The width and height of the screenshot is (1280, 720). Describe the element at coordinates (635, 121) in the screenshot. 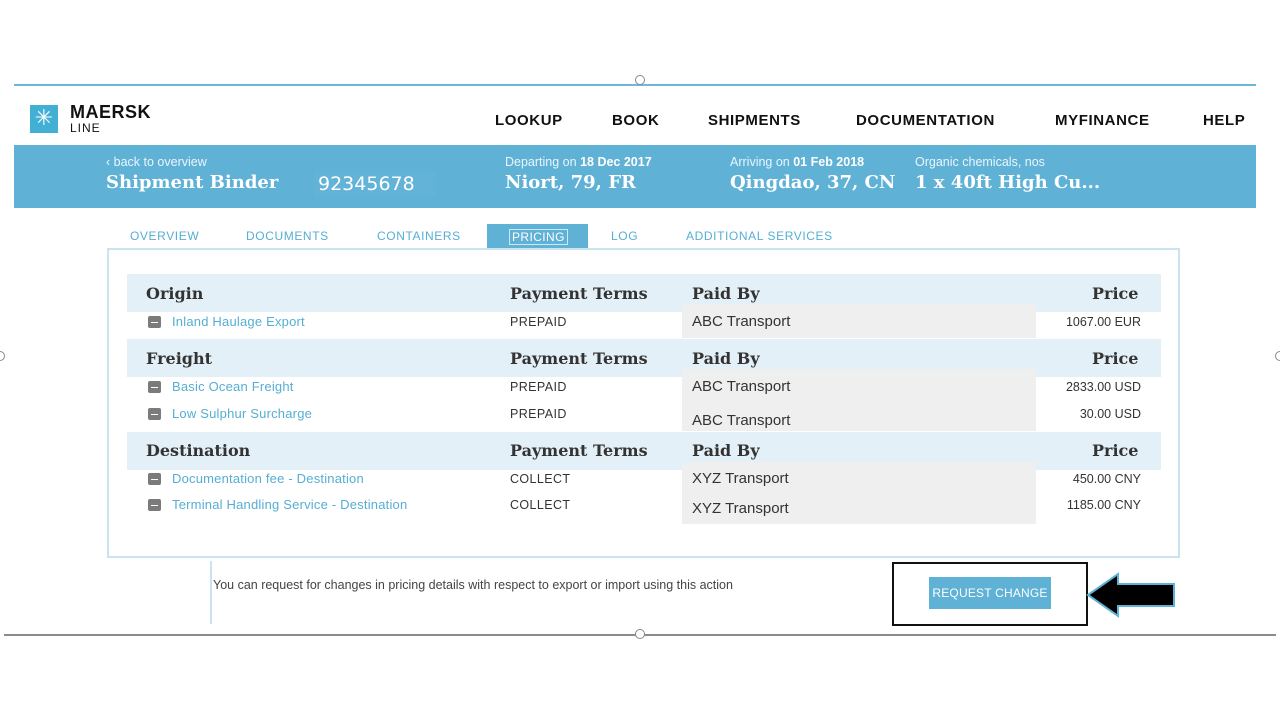

I see `nav-book: BOOK` at that location.